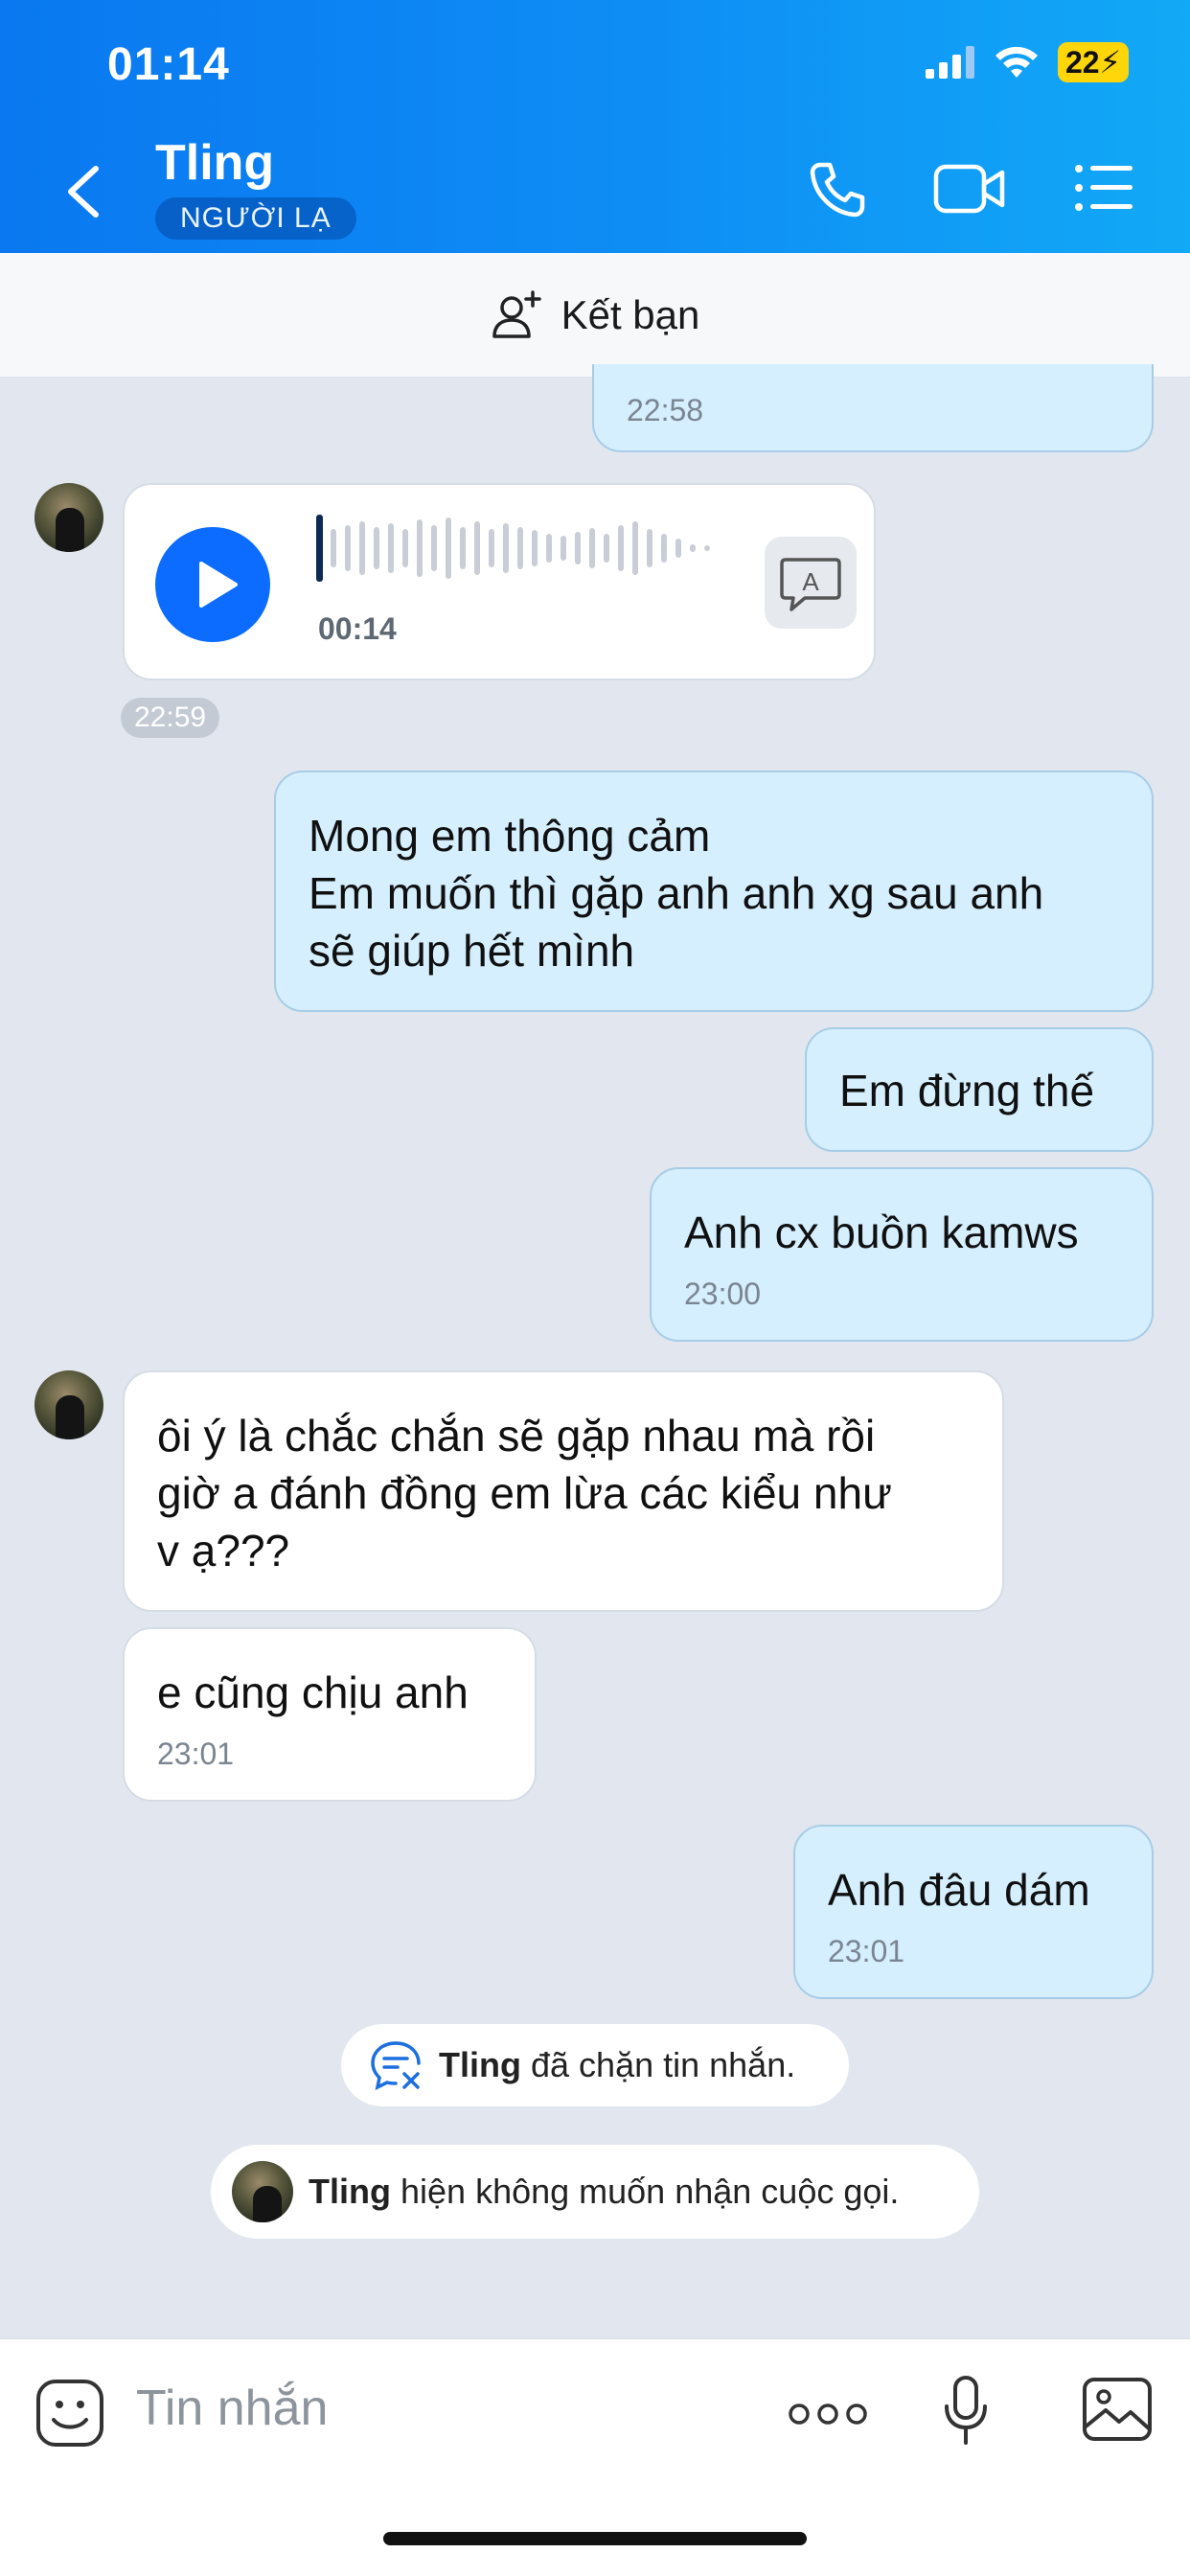 This screenshot has height=2576, width=1190. What do you see at coordinates (723, 1293) in the screenshot?
I see `message-time: 23:00` at bounding box center [723, 1293].